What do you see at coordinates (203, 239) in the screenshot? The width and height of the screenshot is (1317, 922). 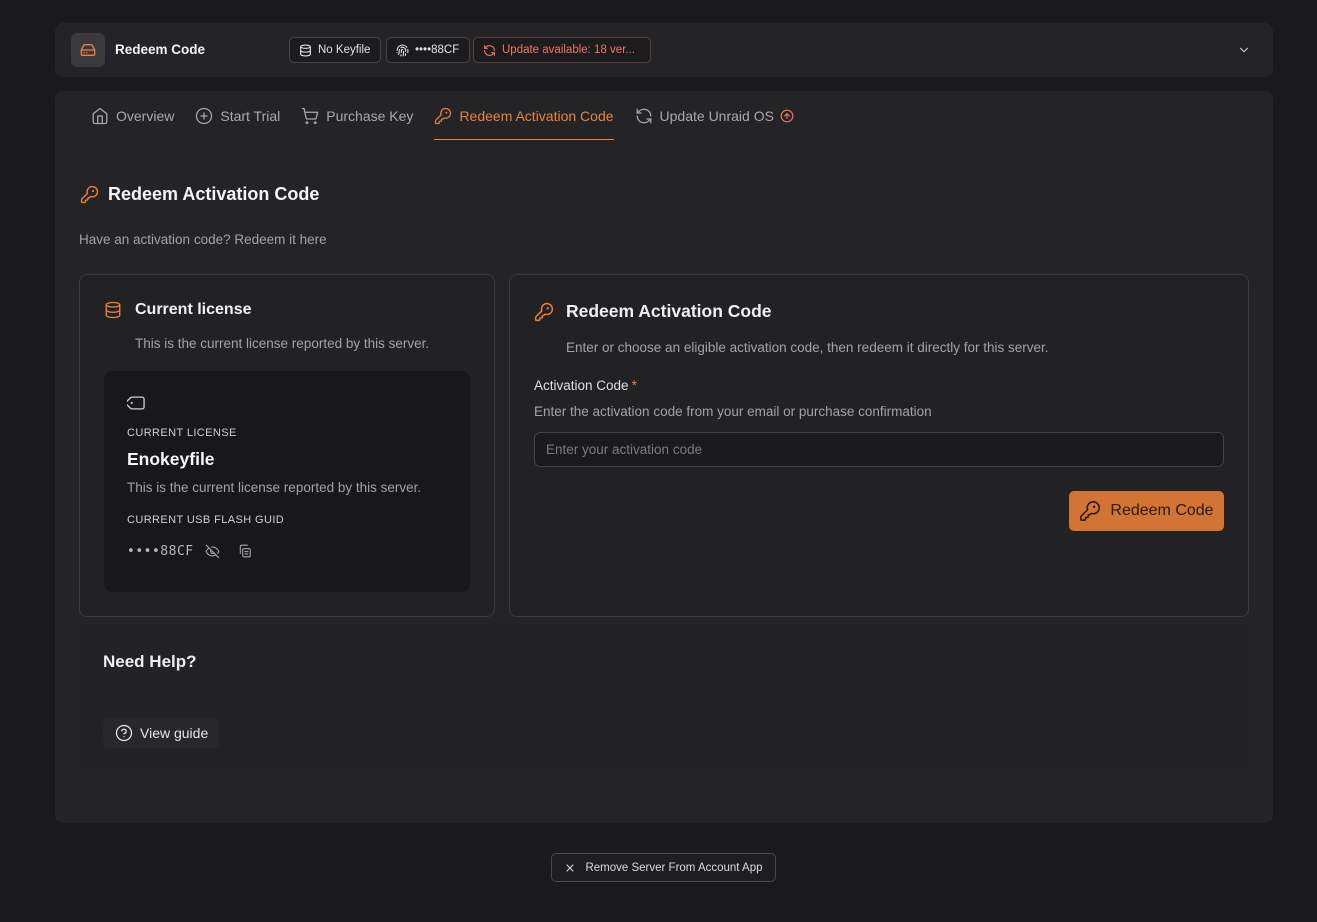 I see `page-subtitle: Have an activation code? Redeem it here` at bounding box center [203, 239].